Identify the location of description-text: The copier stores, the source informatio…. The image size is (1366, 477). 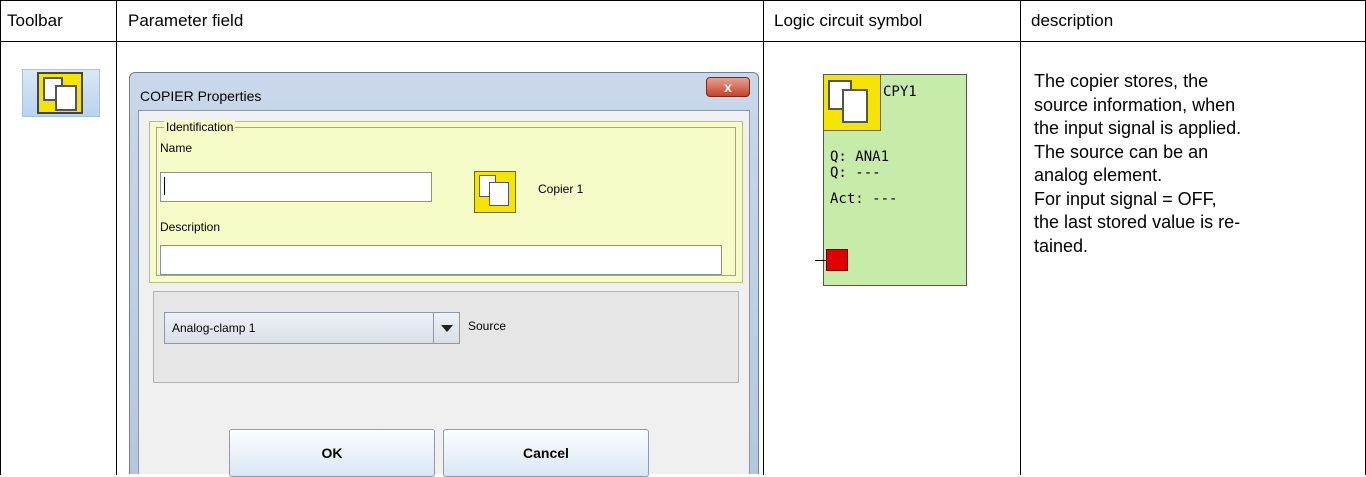
(1197, 164).